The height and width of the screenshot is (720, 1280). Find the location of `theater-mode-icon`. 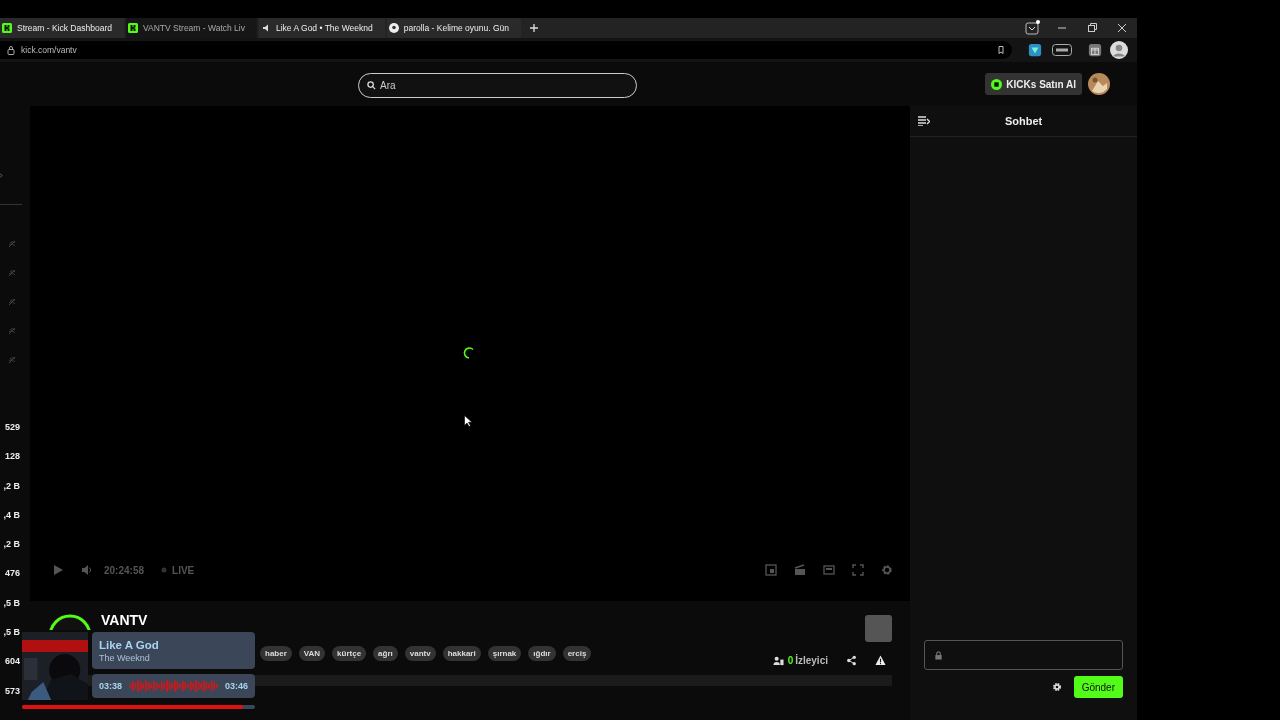

theater-mode-icon is located at coordinates (829, 570).